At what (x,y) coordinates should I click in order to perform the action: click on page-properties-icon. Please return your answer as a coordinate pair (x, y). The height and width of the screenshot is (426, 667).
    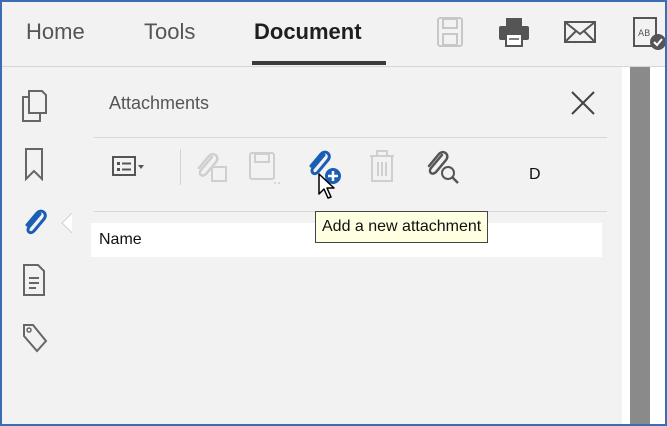
    Looking at the image, I should click on (34, 280).